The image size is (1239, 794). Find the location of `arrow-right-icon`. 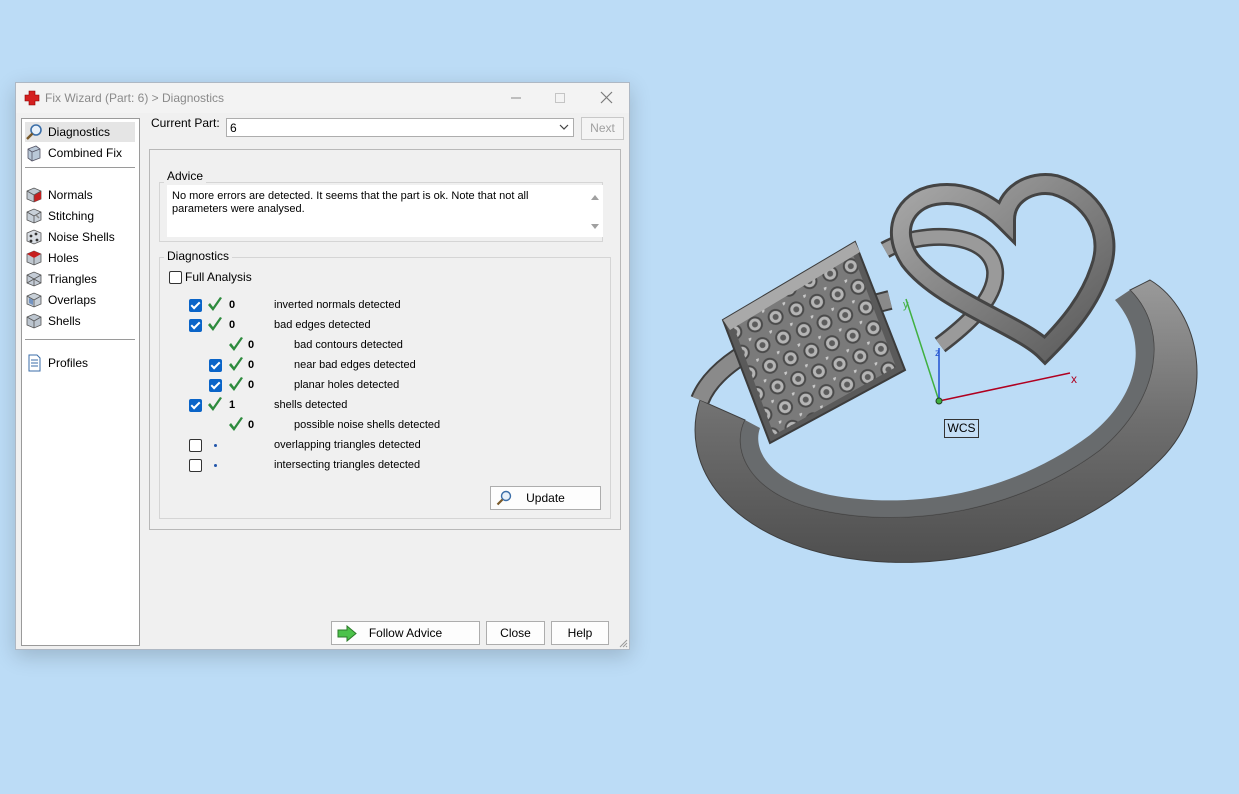

arrow-right-icon is located at coordinates (347, 633).